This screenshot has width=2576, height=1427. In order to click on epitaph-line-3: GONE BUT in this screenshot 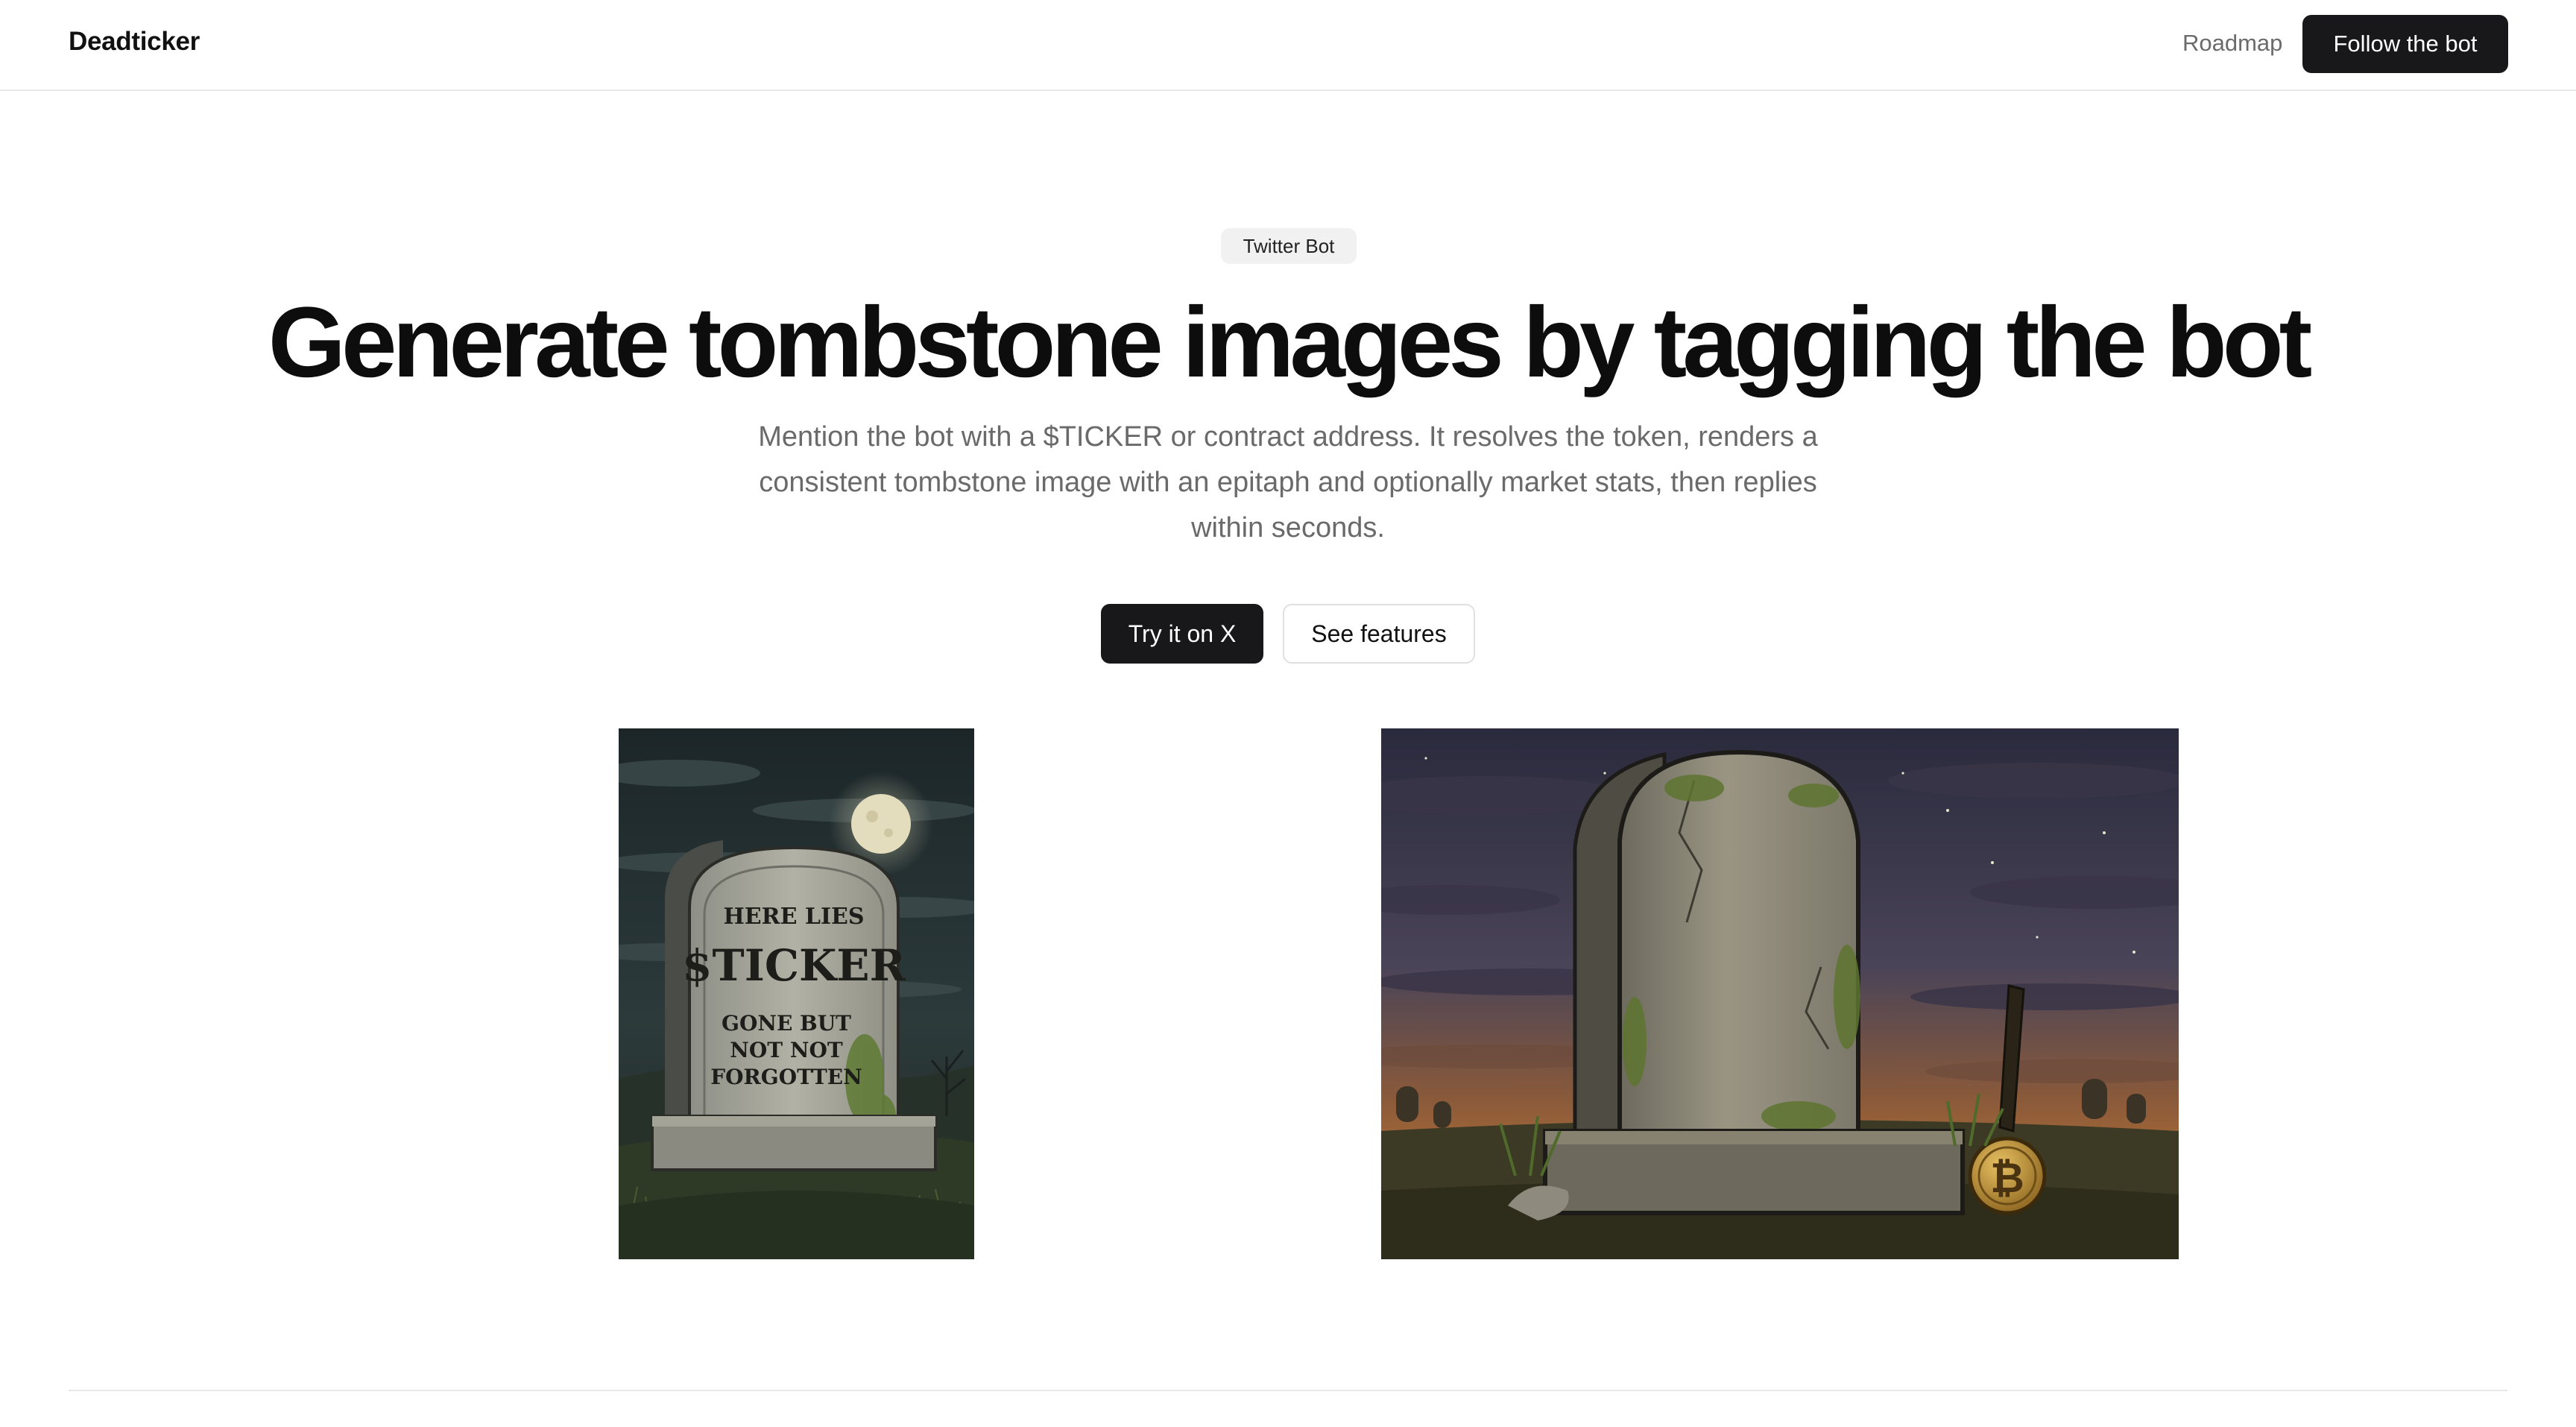, I will do `click(787, 1024)`.